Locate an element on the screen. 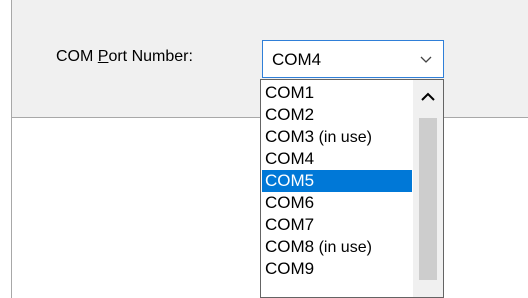  list-item-label: COM5 is located at coordinates (290, 180).